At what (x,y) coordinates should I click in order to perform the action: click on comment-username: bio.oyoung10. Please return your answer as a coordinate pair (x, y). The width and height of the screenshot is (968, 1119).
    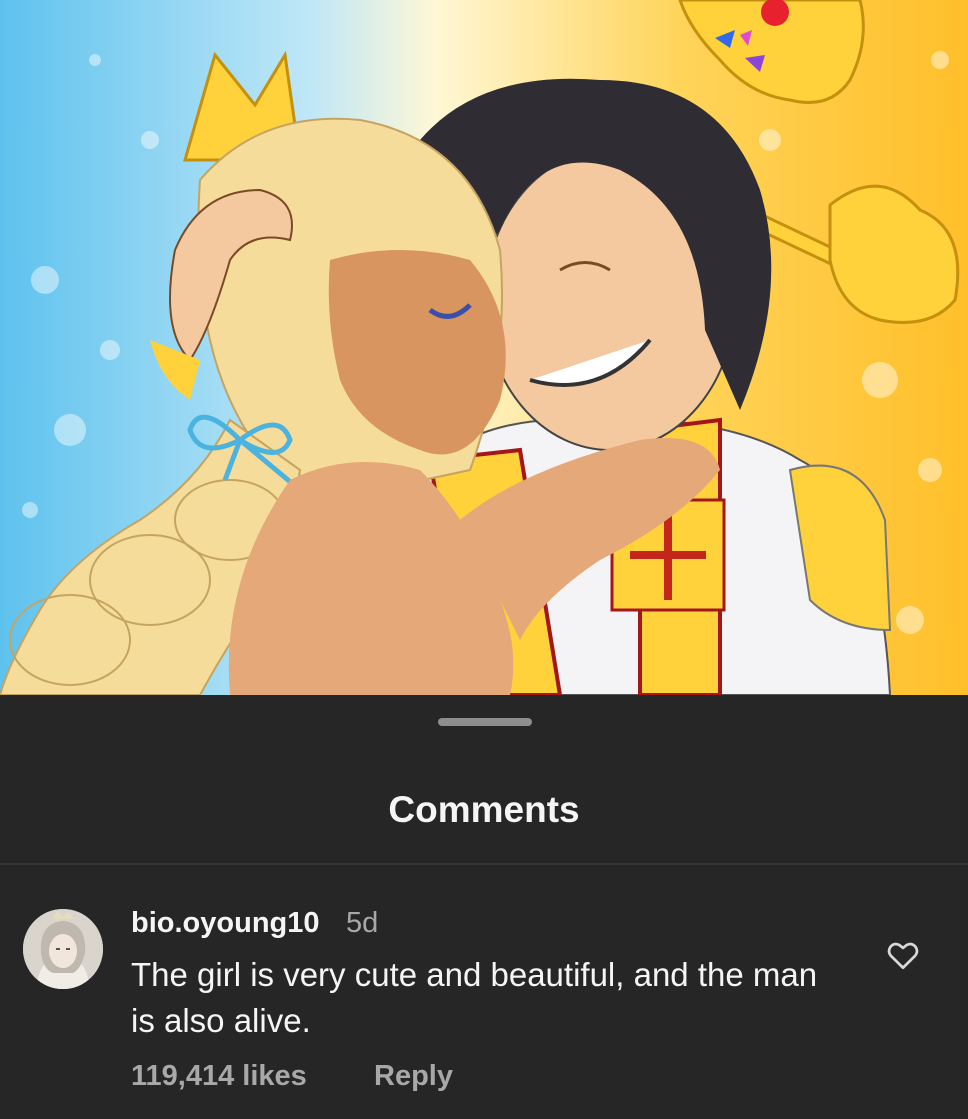
    Looking at the image, I should click on (225, 923).